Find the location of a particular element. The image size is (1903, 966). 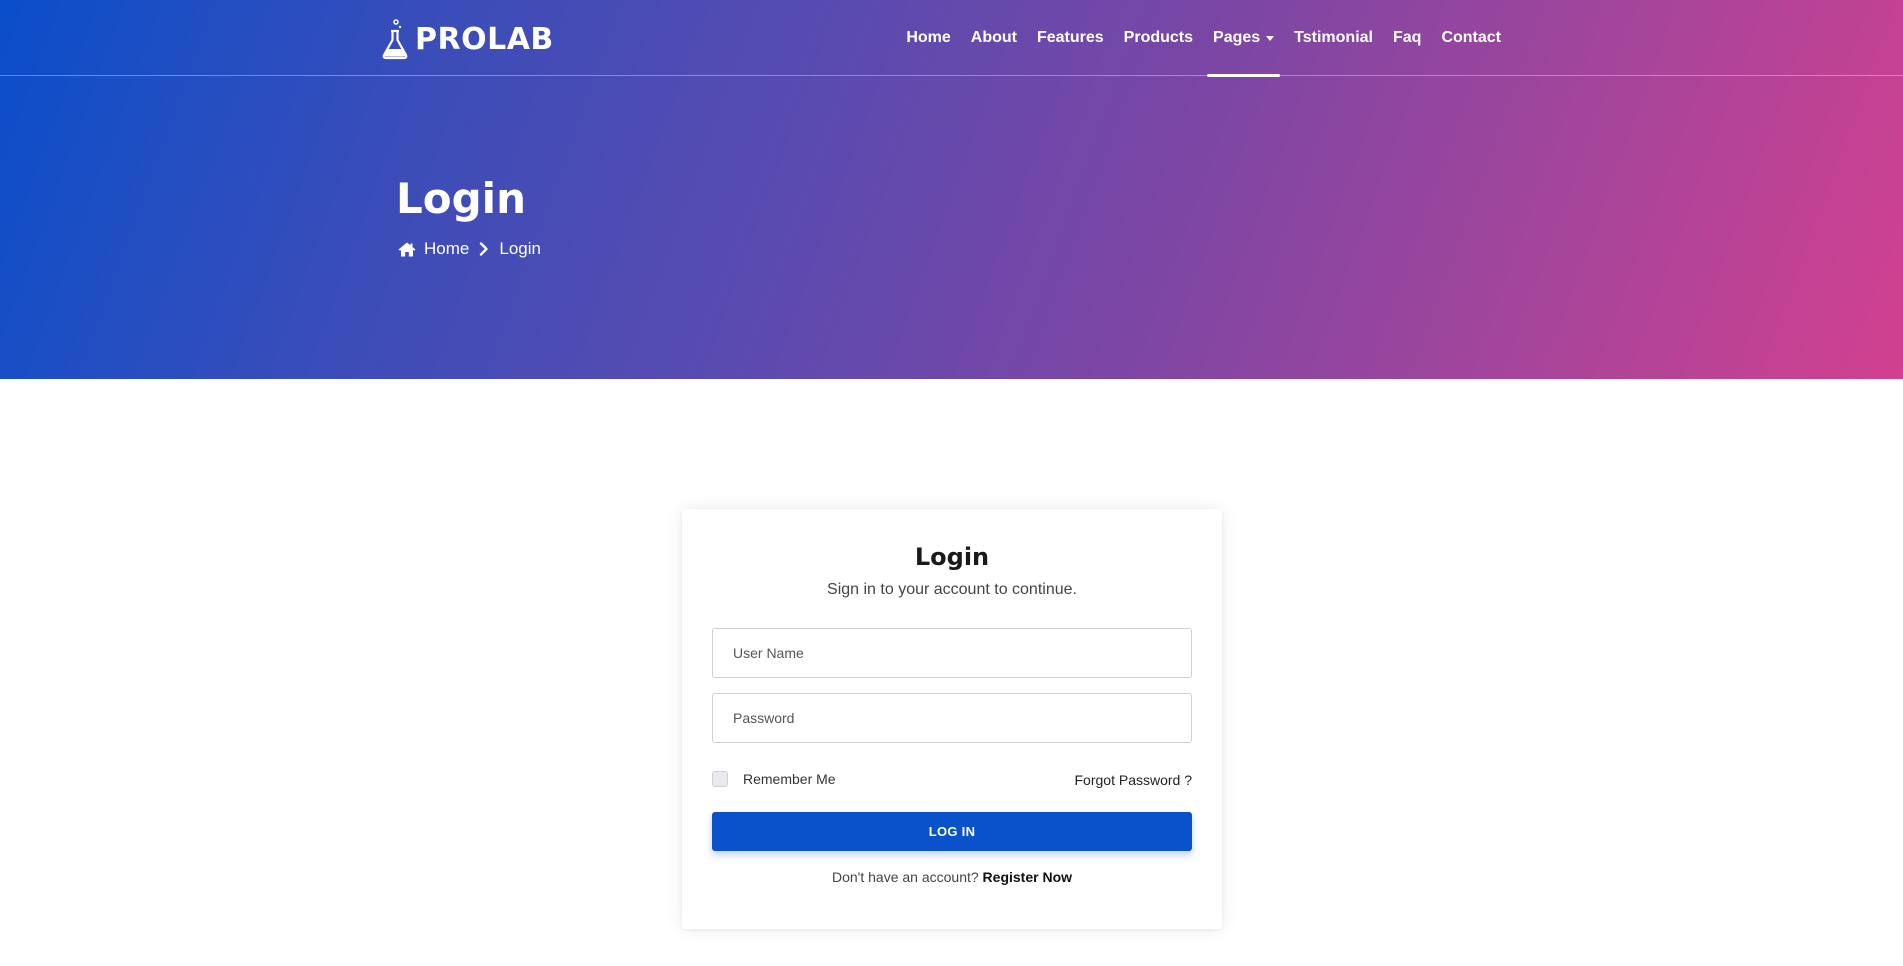

forgot-password-link: Forgot Password ? is located at coordinates (1134, 780).